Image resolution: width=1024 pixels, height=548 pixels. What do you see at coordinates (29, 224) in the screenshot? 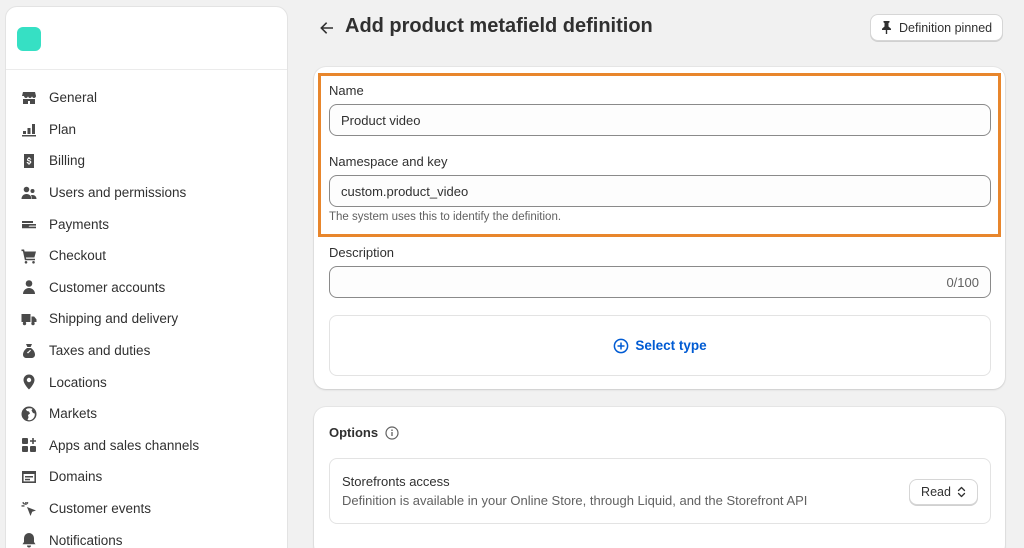
I see `payments-hand-icon` at bounding box center [29, 224].